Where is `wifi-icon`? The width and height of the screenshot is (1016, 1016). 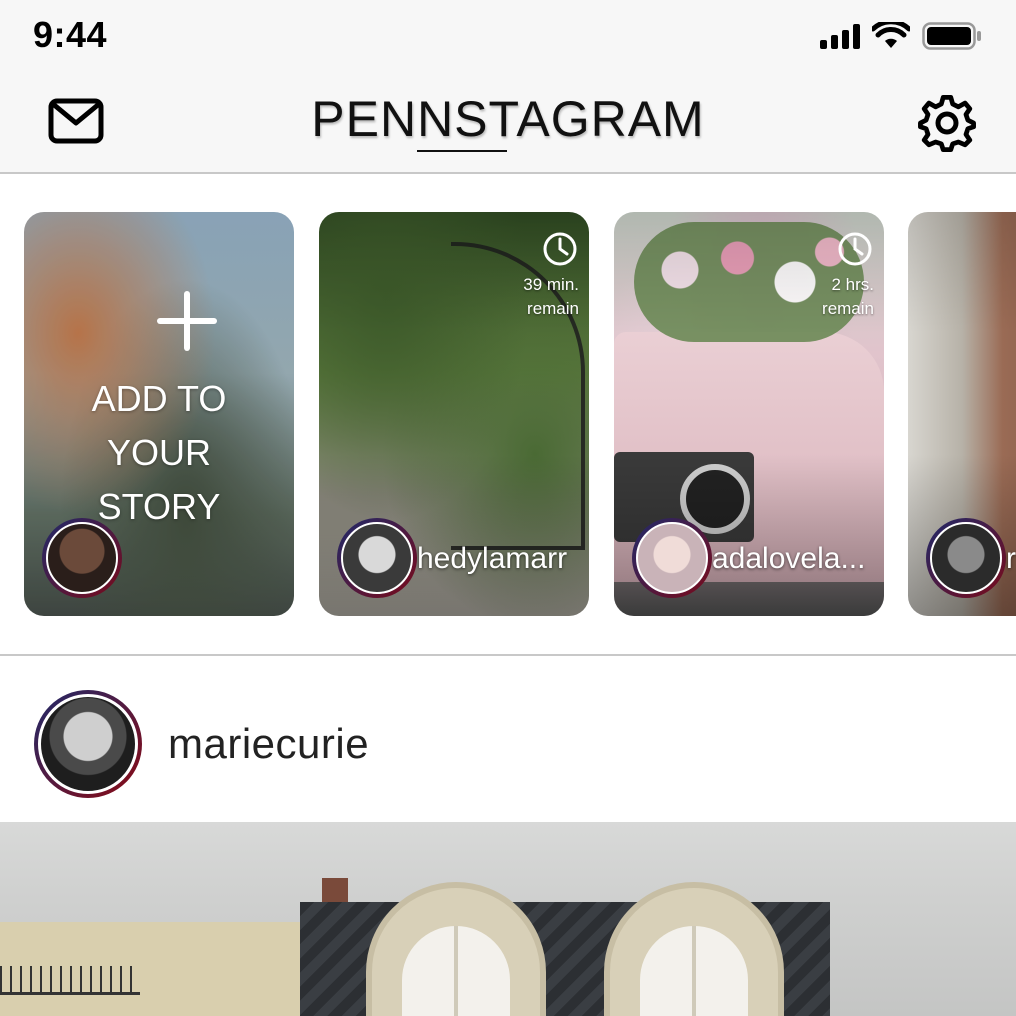
wifi-icon is located at coordinates (891, 35).